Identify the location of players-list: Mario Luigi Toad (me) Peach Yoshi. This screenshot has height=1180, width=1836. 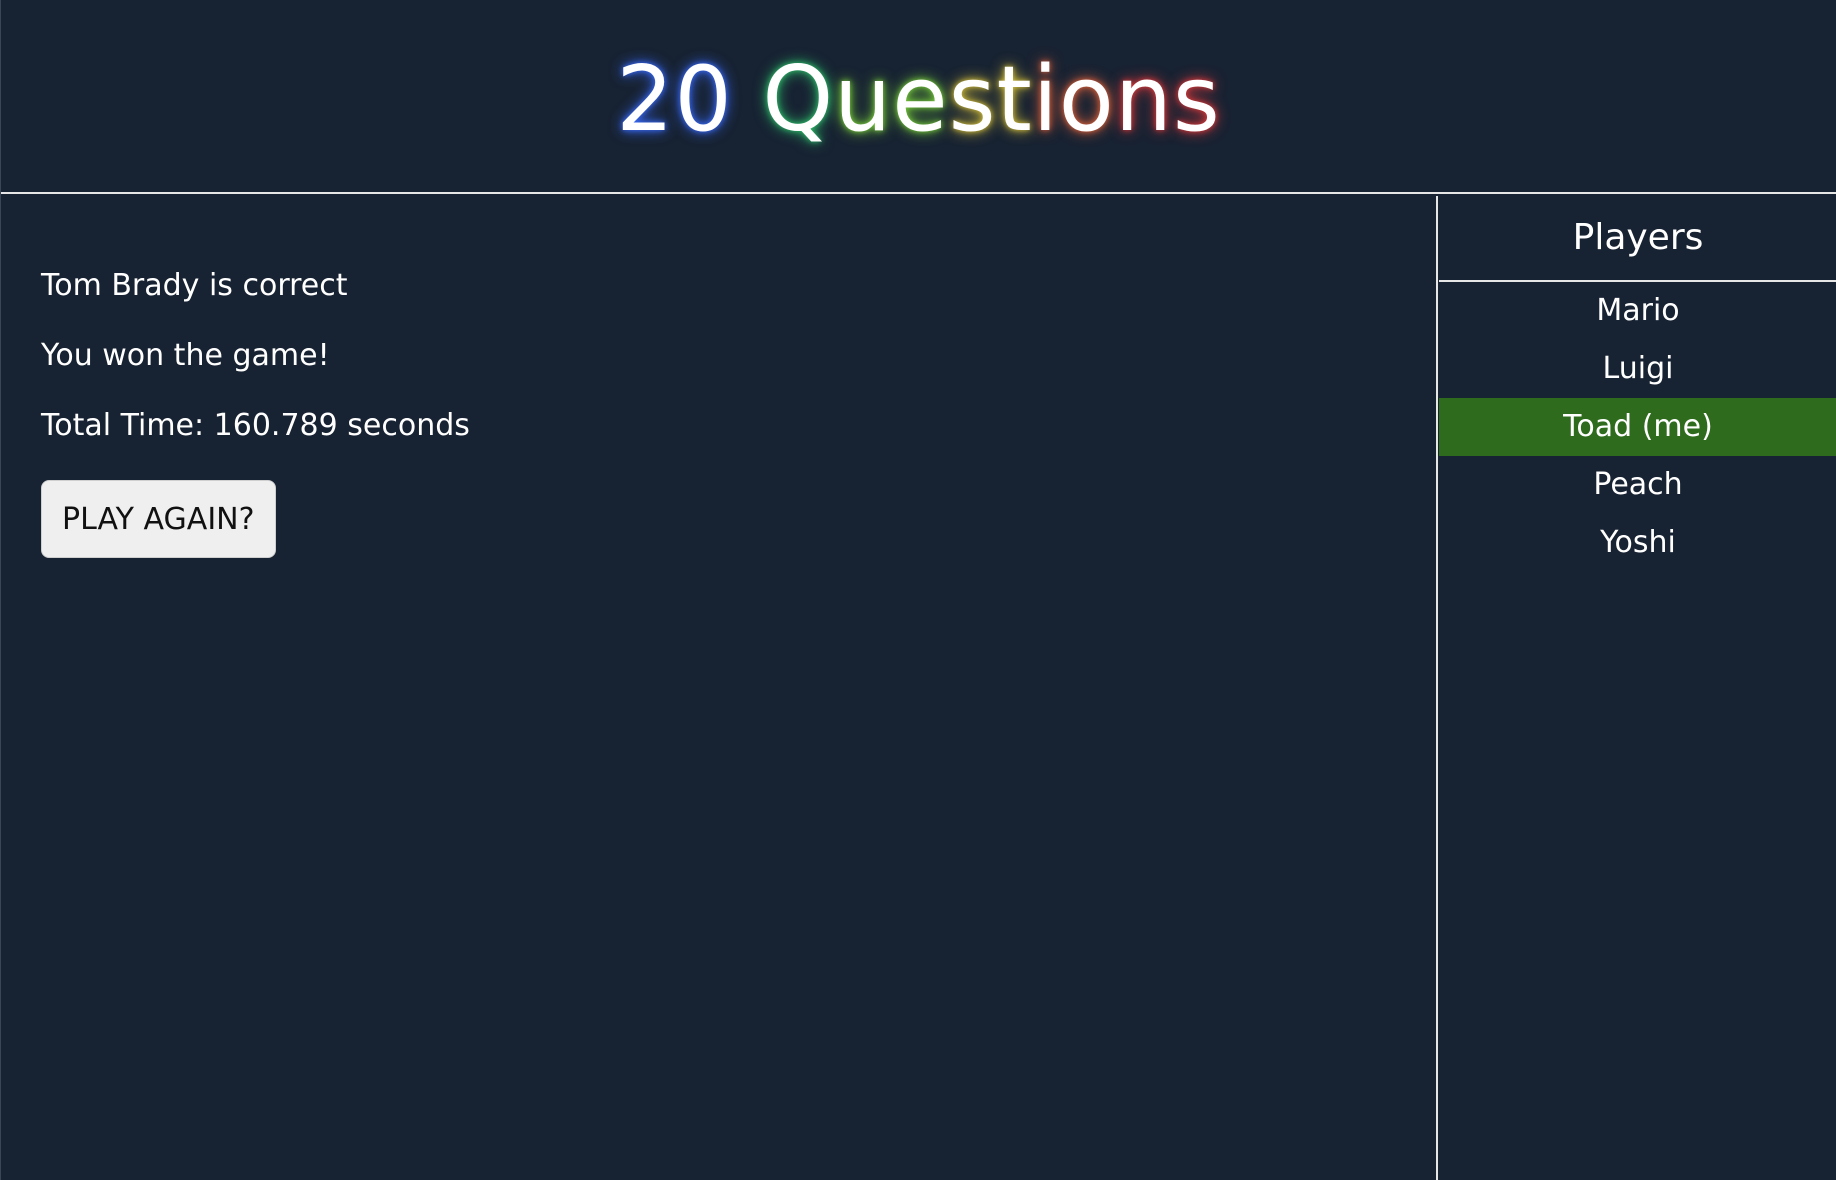
(1637, 427).